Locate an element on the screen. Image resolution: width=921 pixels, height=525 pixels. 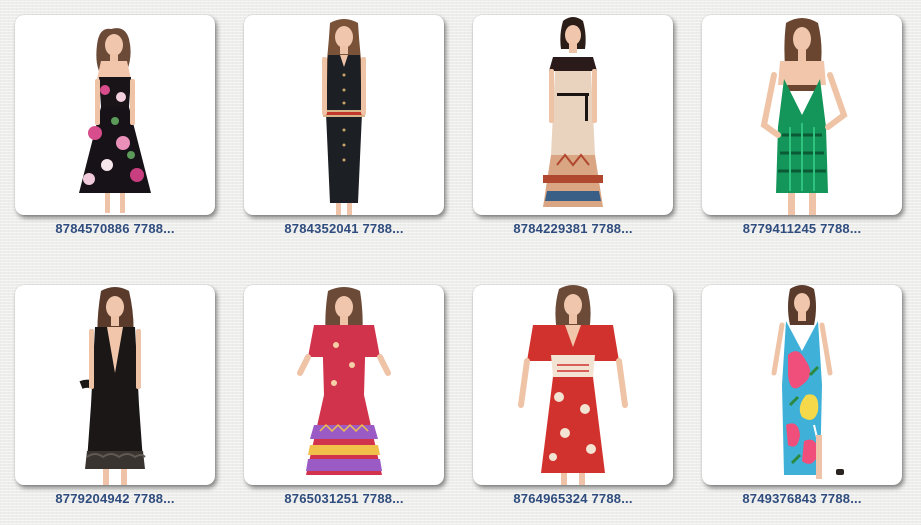
sequin-dress-image is located at coordinates (804, 116).